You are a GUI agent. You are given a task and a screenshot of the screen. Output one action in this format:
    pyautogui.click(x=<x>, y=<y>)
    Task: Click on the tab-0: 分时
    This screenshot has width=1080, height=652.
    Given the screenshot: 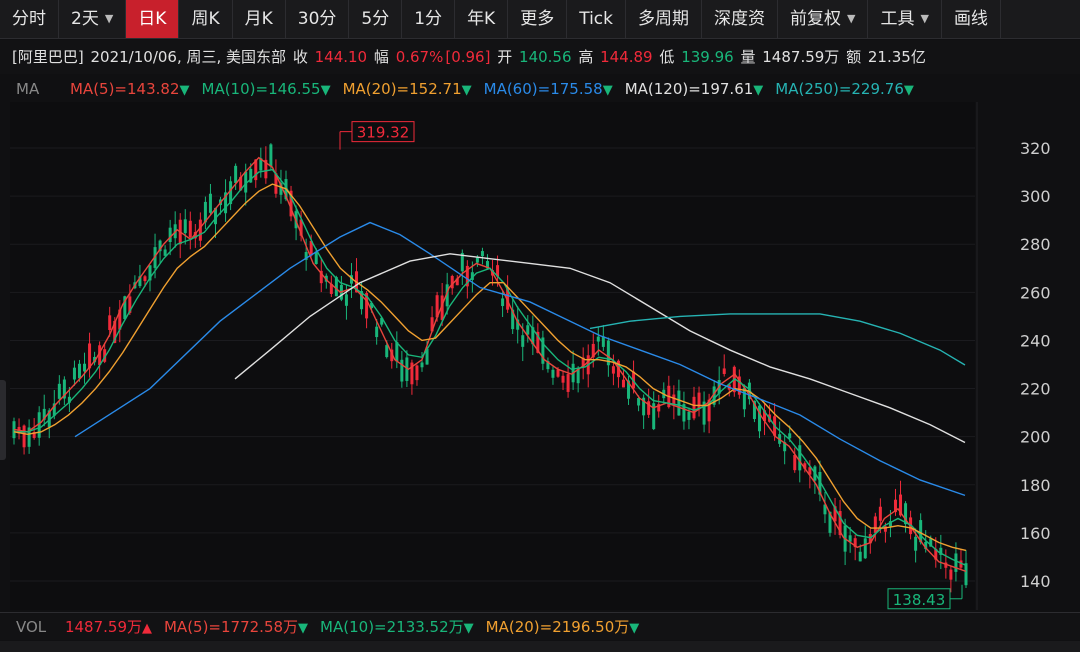 What is the action you would take?
    pyautogui.click(x=29, y=19)
    